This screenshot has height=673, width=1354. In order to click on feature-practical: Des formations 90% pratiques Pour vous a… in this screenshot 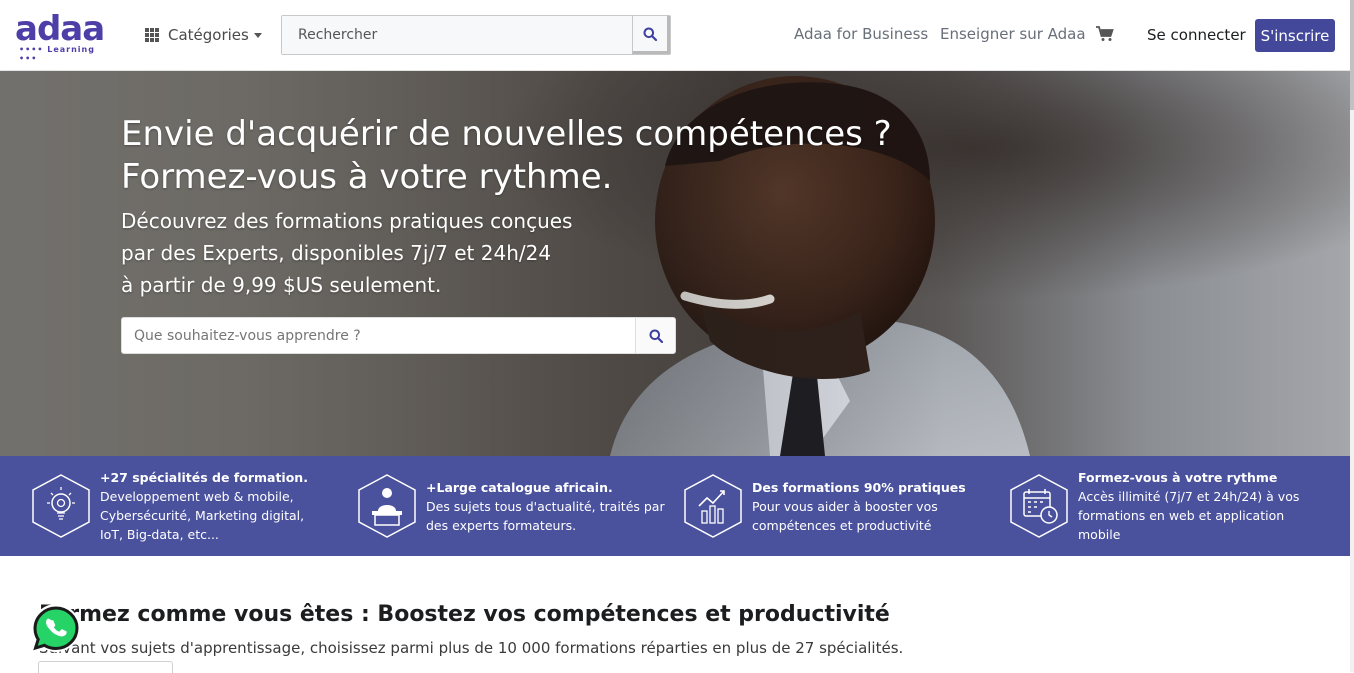, I will do `click(837, 506)`.